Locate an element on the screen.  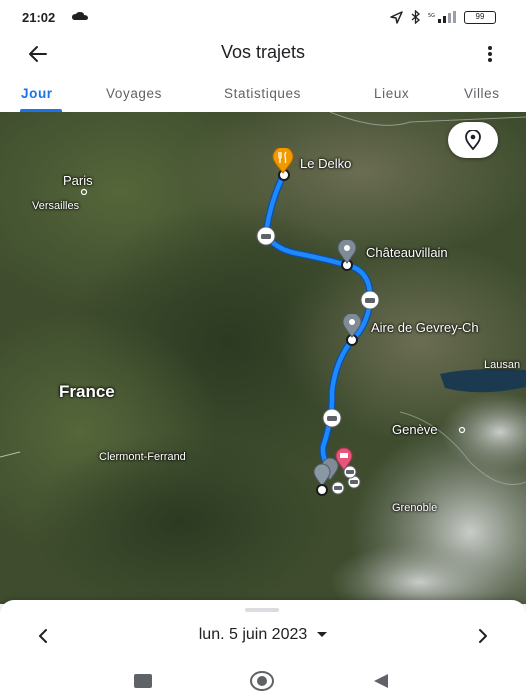
drag-handle is located at coordinates (262, 610).